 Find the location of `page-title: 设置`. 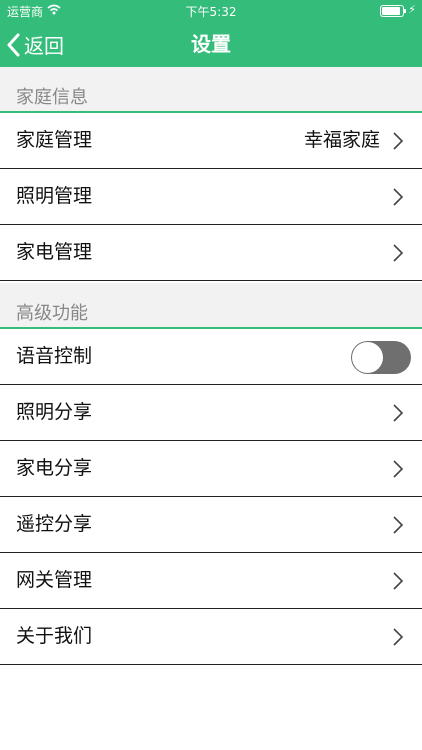

page-title: 设置 is located at coordinates (211, 44).